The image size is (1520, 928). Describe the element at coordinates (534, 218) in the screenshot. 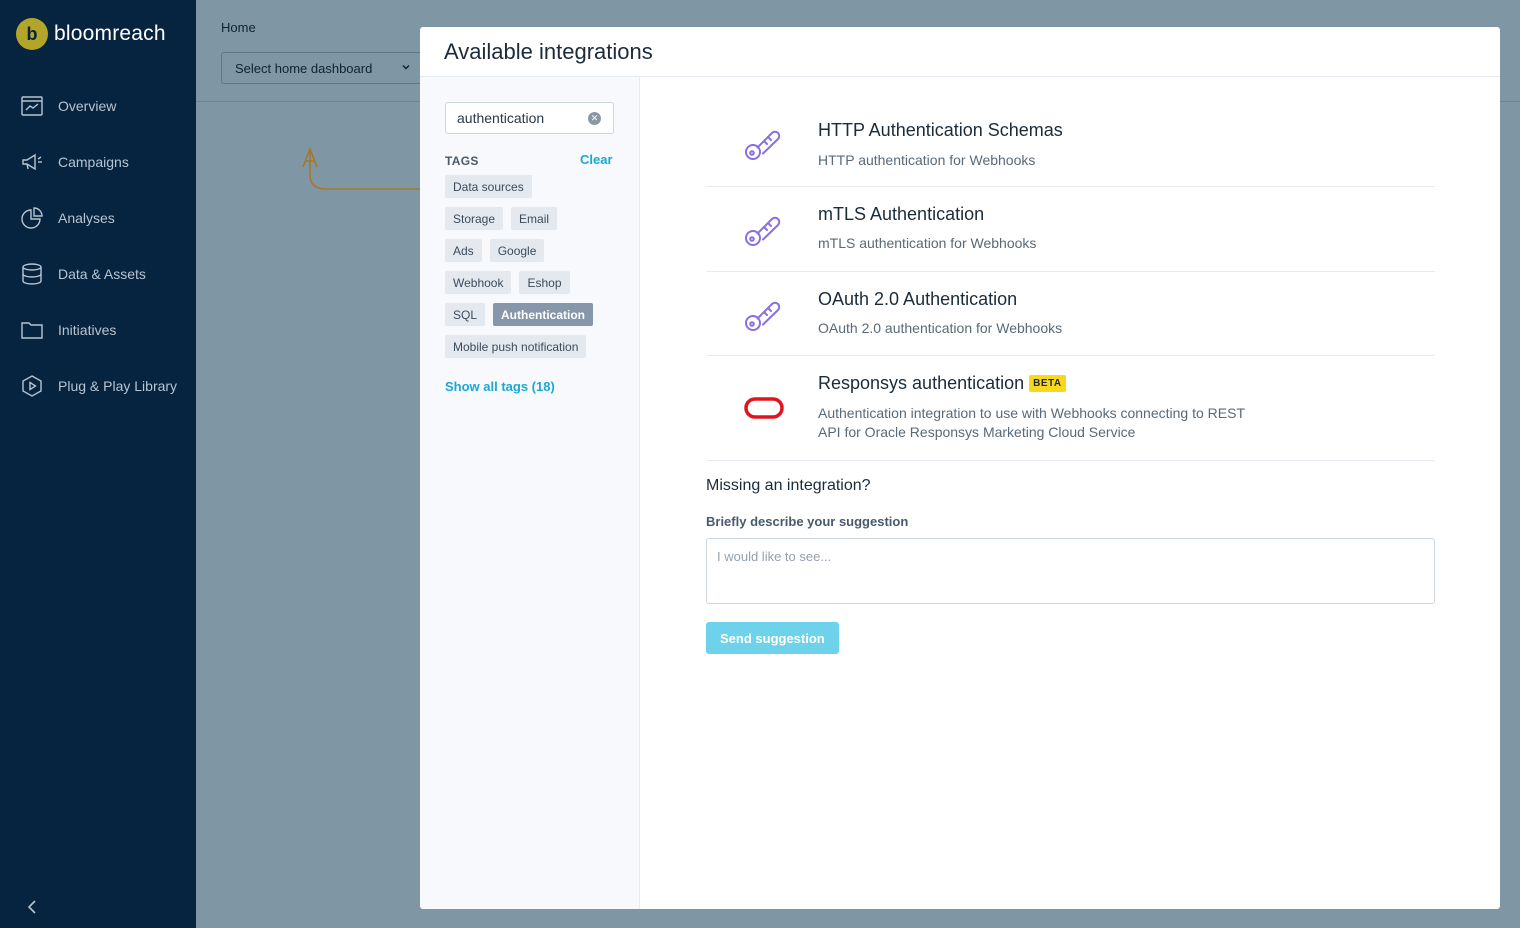

I see `tag-email: Email` at that location.